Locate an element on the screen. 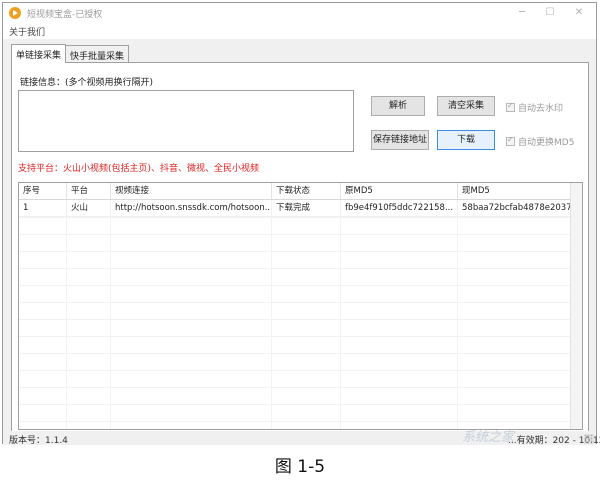 Image resolution: width=600 pixels, height=483 pixels. auto-change-md5-checkbox: 自动更换MD5 is located at coordinates (540, 141).